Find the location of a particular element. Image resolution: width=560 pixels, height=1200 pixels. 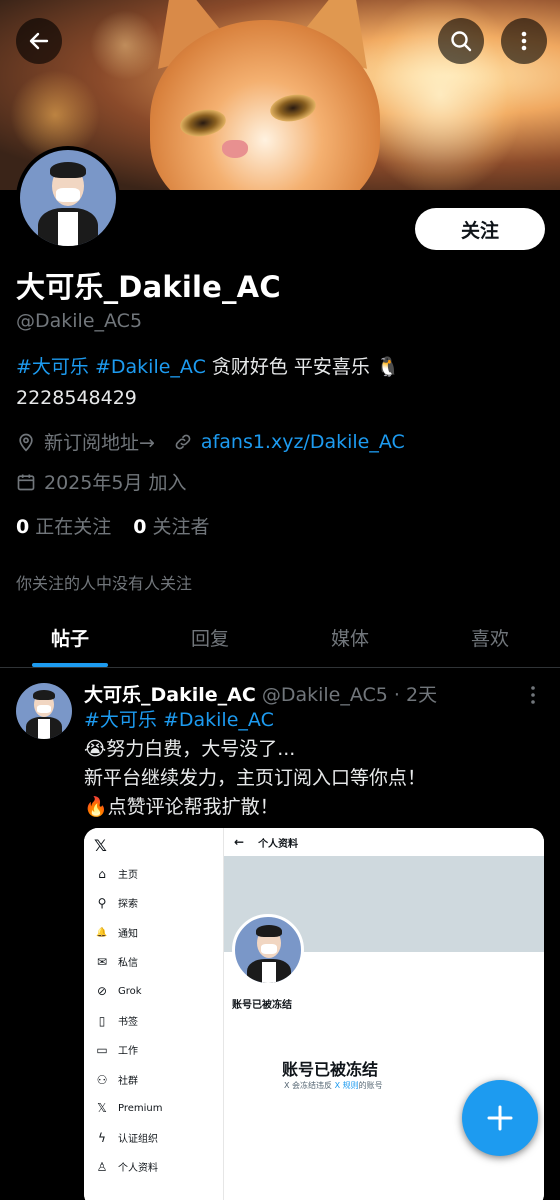

profile-meta-row: 新订阅地址→ afans1.xyz/Dakile_AC is located at coordinates (210, 441).